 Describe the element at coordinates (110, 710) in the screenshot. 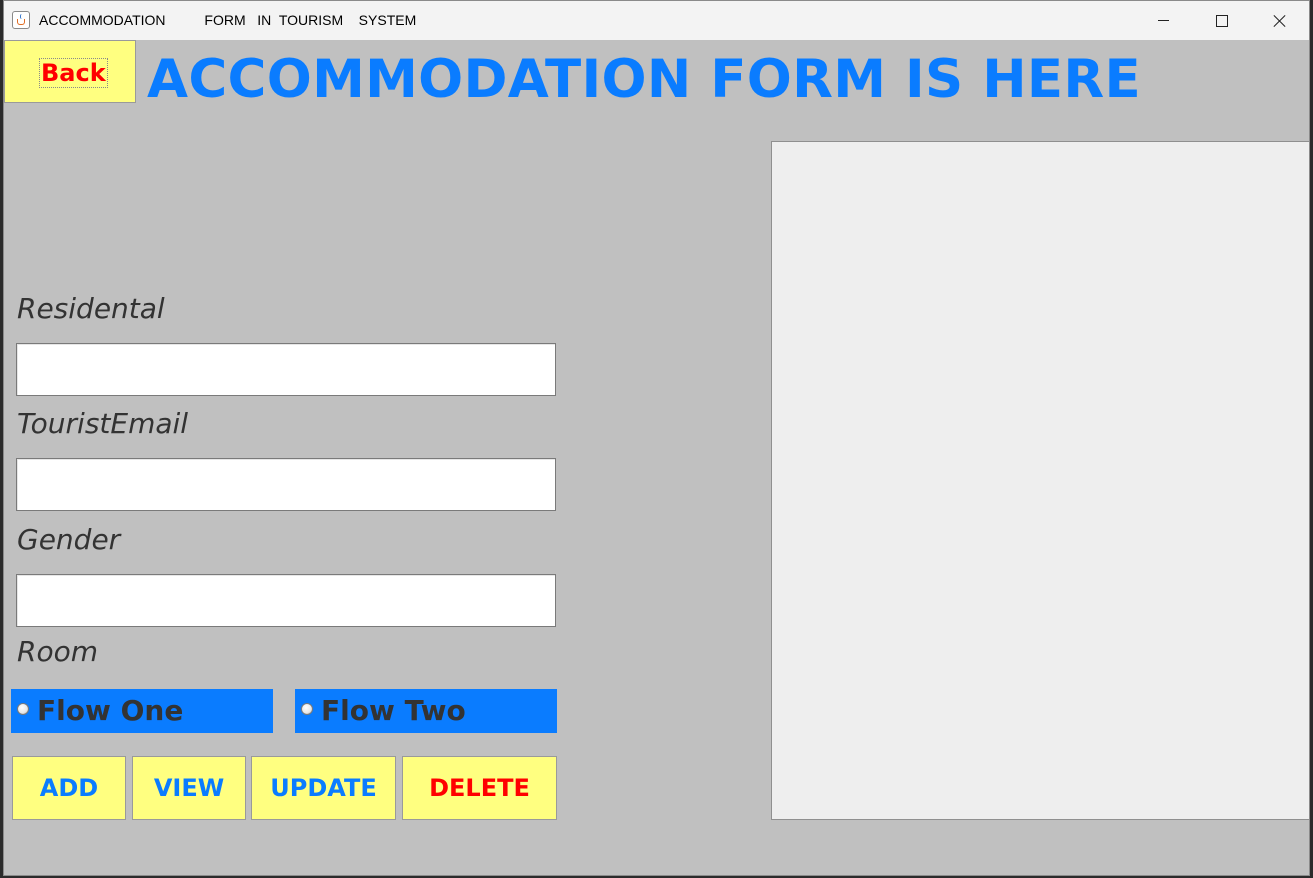

I see `radio-flow-one-label: Flow One` at that location.